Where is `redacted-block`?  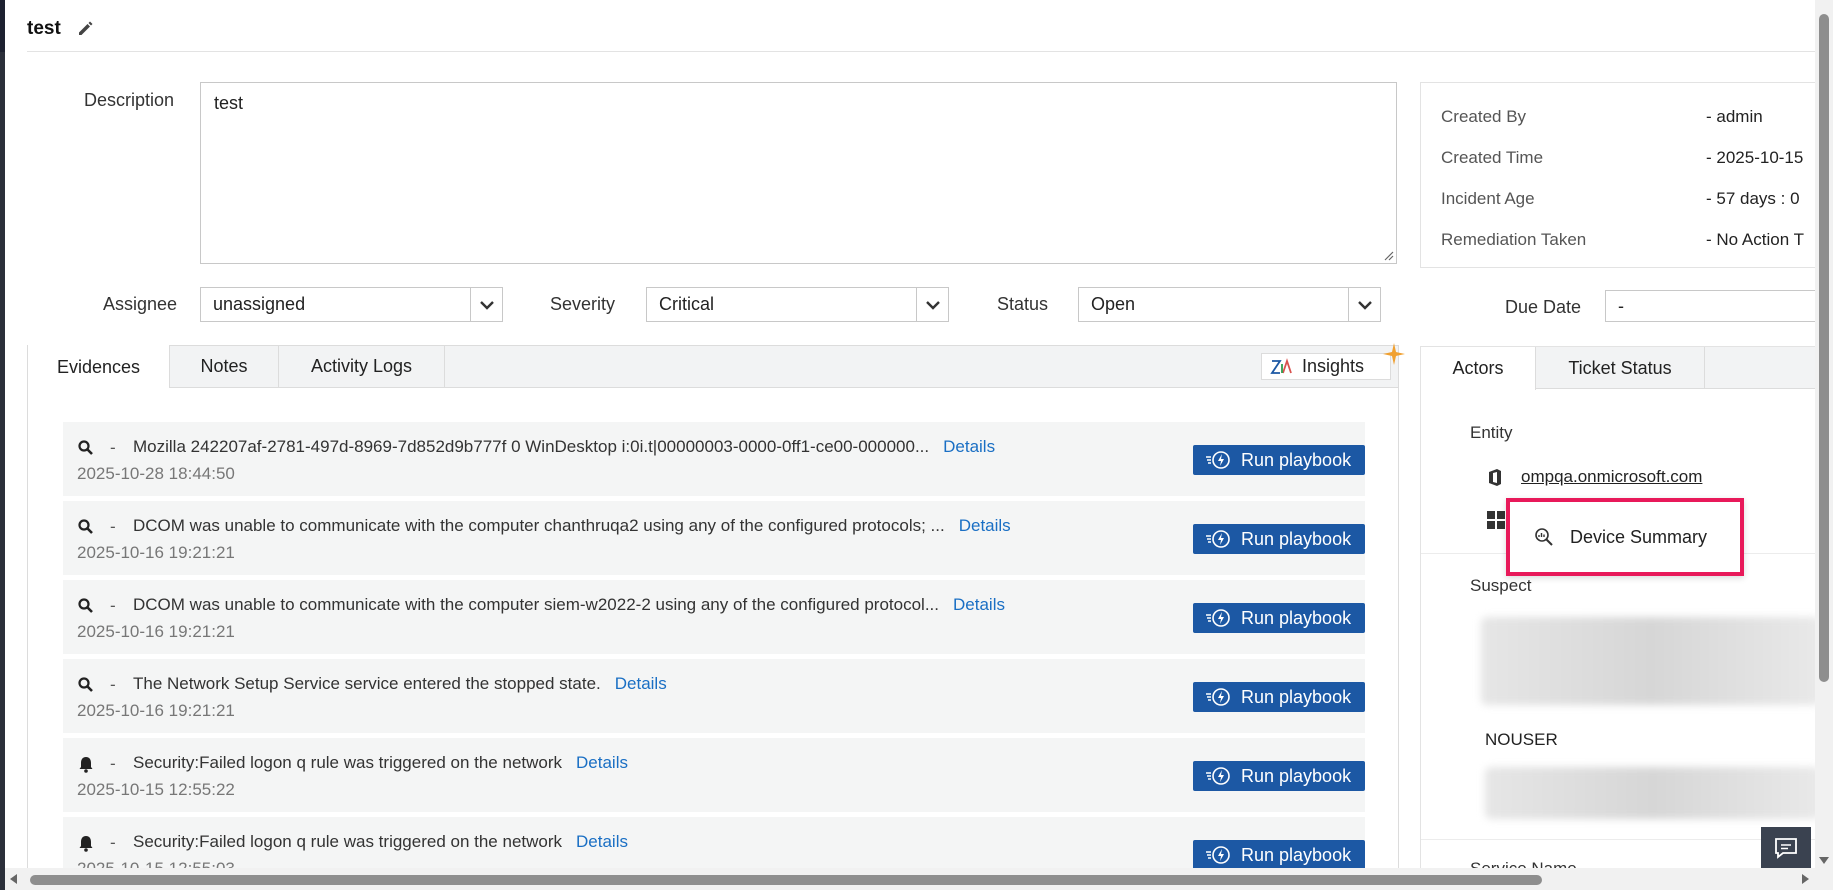 redacted-block is located at coordinates (1650, 793).